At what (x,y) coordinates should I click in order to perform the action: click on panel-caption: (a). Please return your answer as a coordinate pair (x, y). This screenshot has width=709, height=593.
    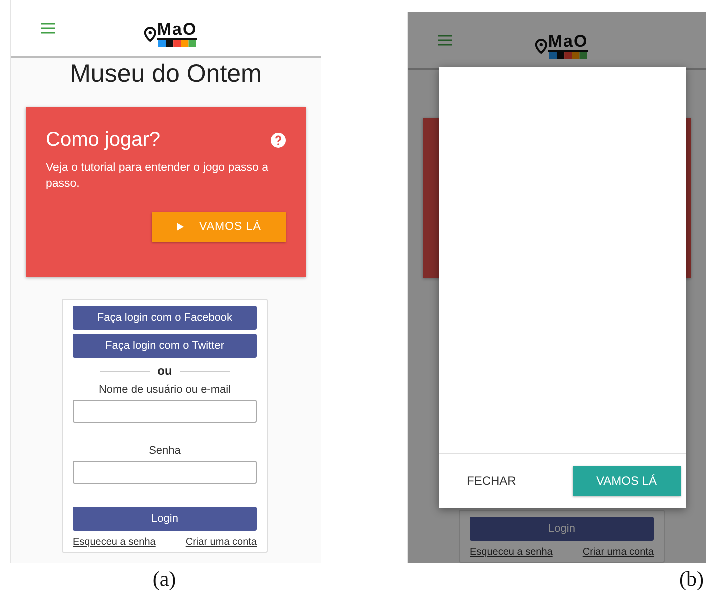
    Looking at the image, I should click on (164, 579).